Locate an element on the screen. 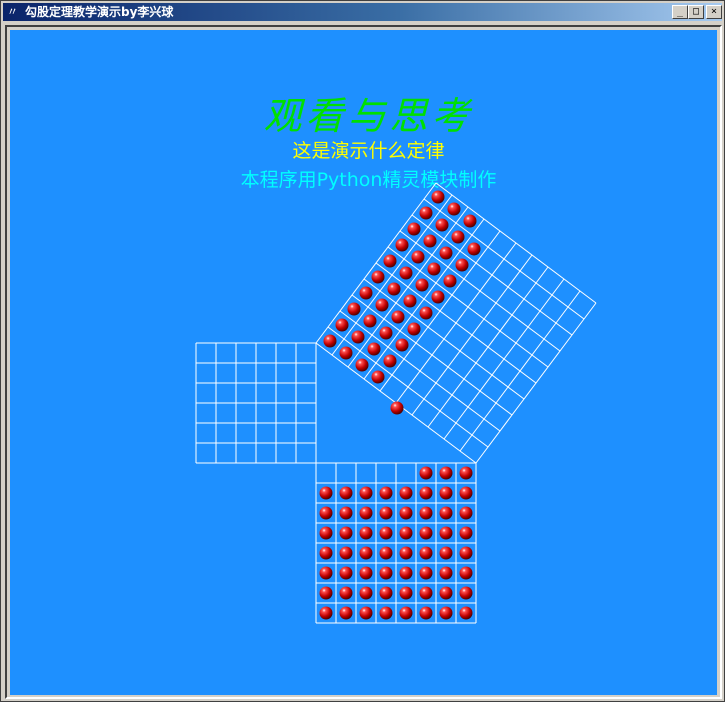  moving-ball is located at coordinates (397, 408).